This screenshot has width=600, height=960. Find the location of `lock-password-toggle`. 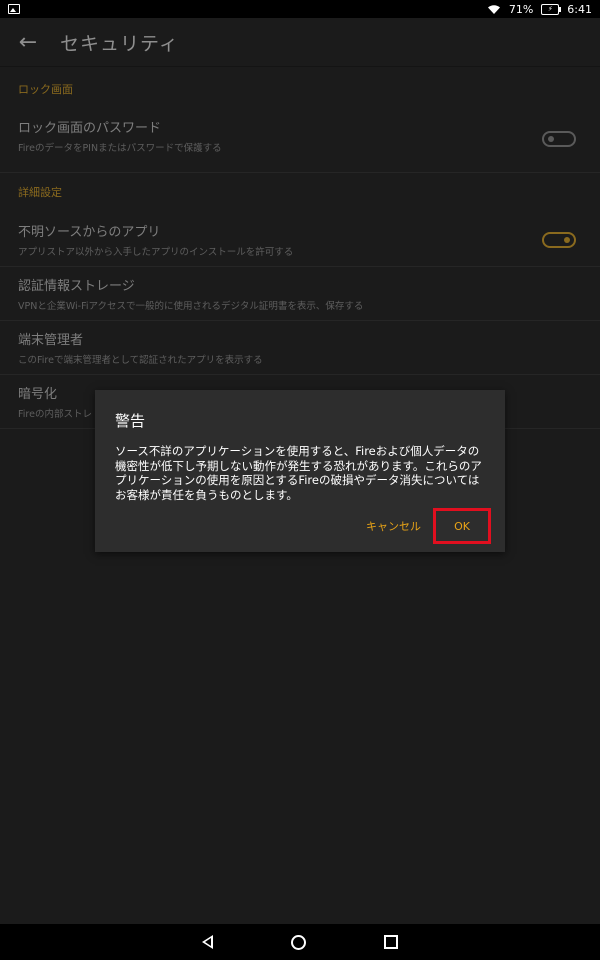

lock-password-toggle is located at coordinates (559, 138).